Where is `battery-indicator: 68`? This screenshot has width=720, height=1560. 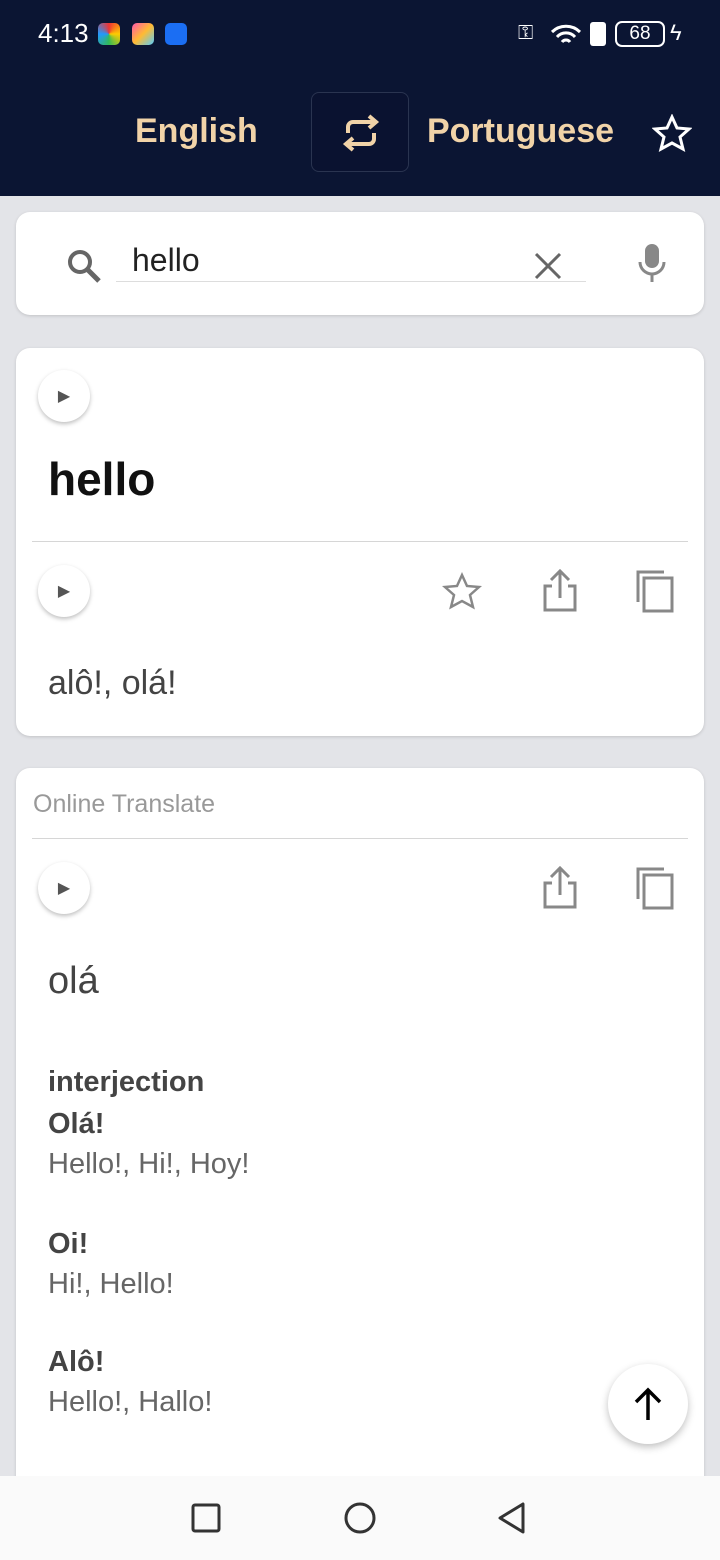 battery-indicator: 68 is located at coordinates (640, 34).